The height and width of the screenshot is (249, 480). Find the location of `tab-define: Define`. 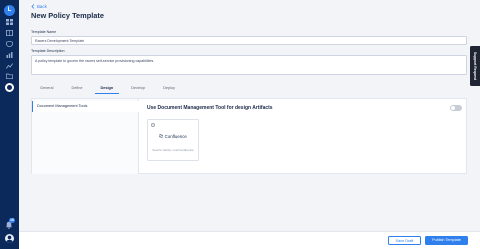

tab-define: Define is located at coordinates (77, 89).